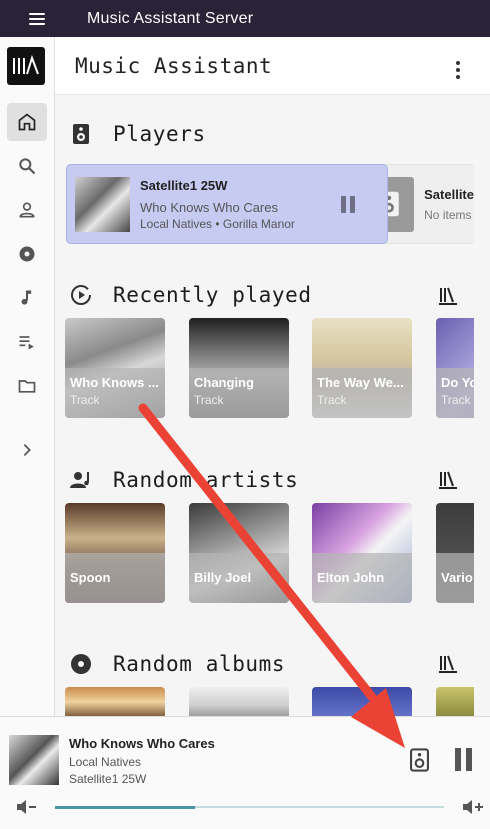 This screenshot has height=829, width=490. I want to click on home-icon, so click(27, 122).